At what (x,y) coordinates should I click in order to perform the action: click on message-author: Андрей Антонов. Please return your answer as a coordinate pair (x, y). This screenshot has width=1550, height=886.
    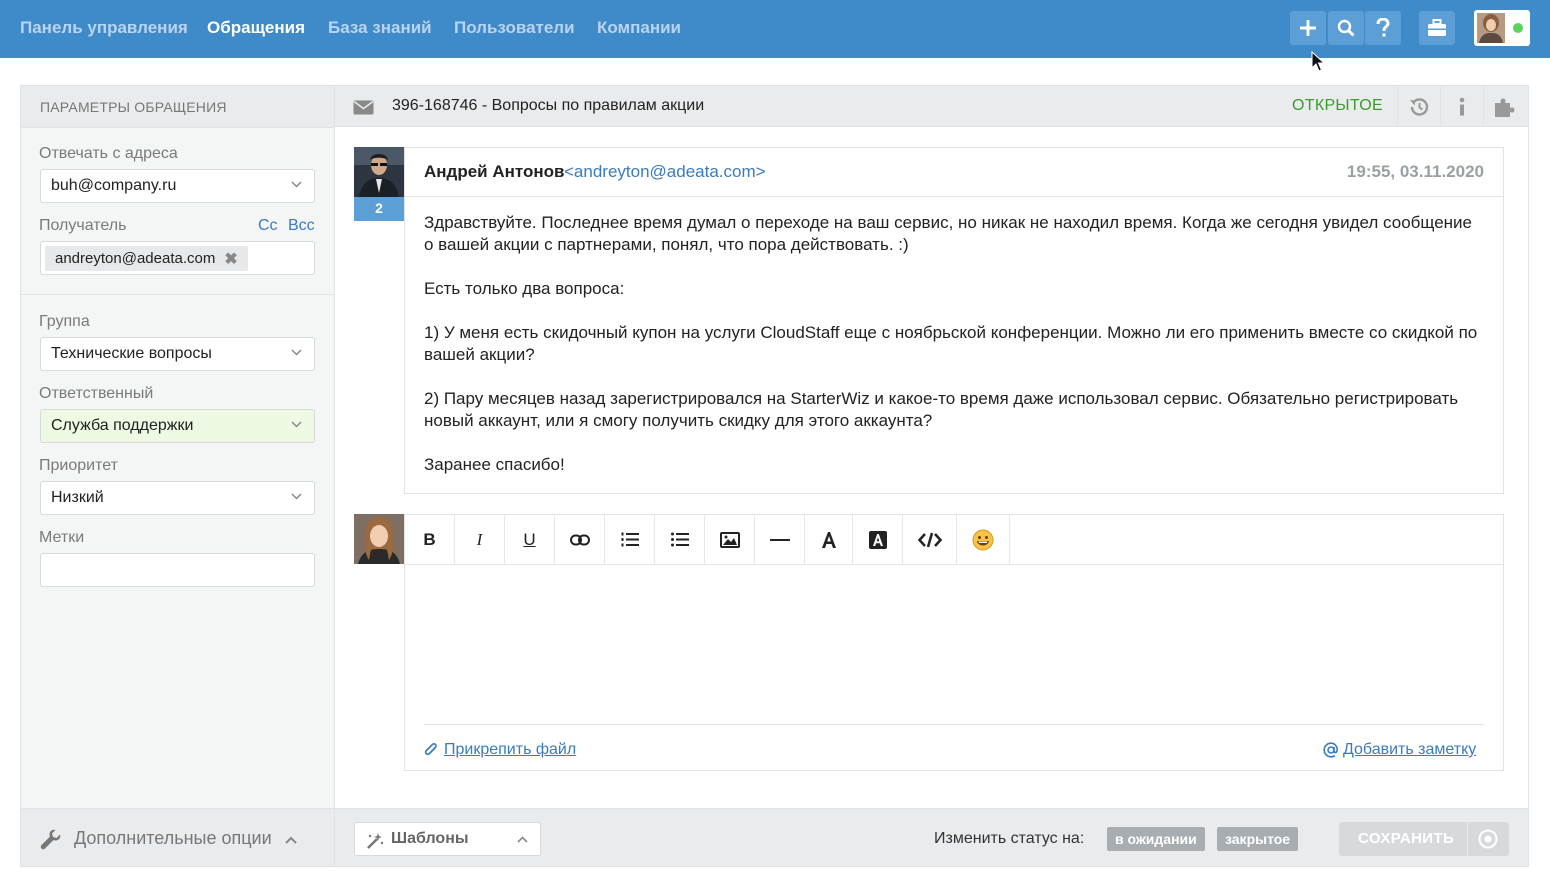
    Looking at the image, I should click on (494, 171).